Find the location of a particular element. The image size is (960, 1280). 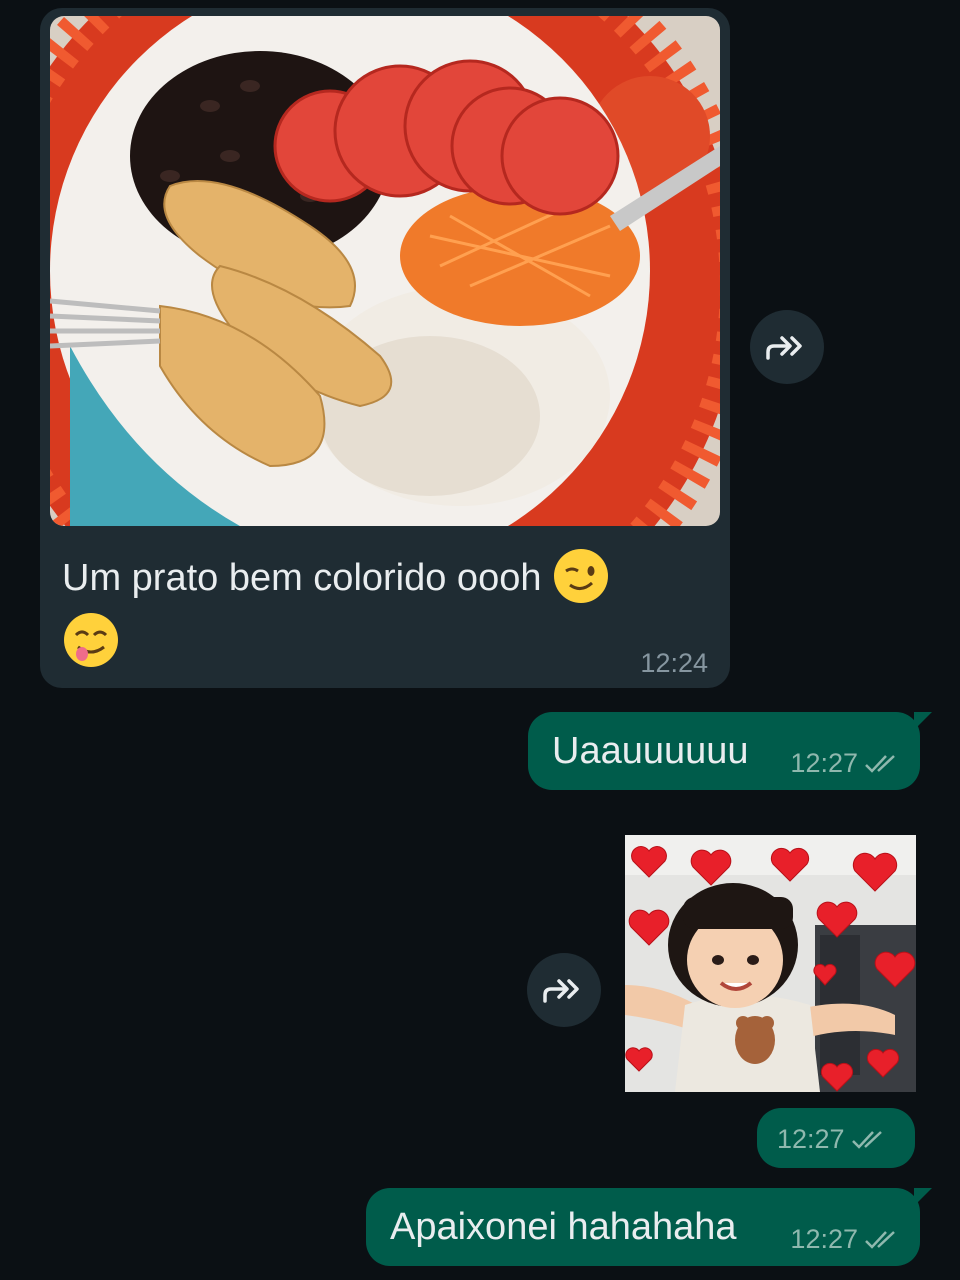

outgoing-message-bubble: Uaauuuuuu 12:27 is located at coordinates (730, 751).